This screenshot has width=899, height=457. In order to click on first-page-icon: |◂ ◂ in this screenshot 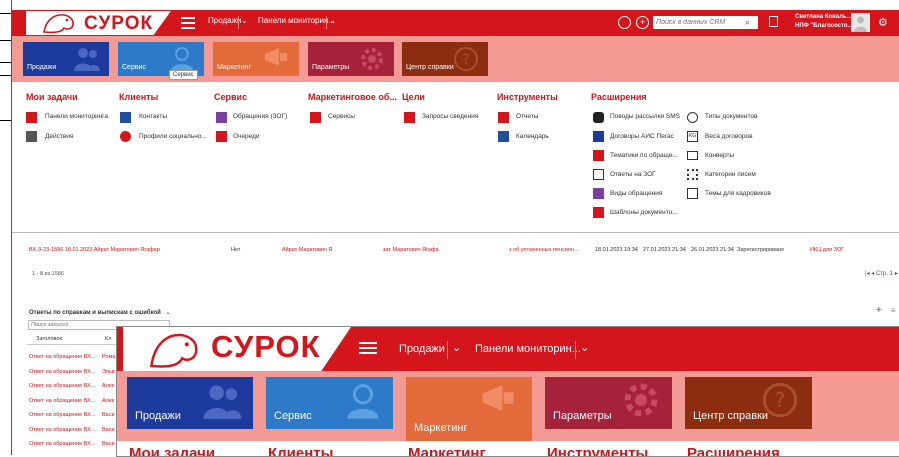, I will do `click(869, 274)`.